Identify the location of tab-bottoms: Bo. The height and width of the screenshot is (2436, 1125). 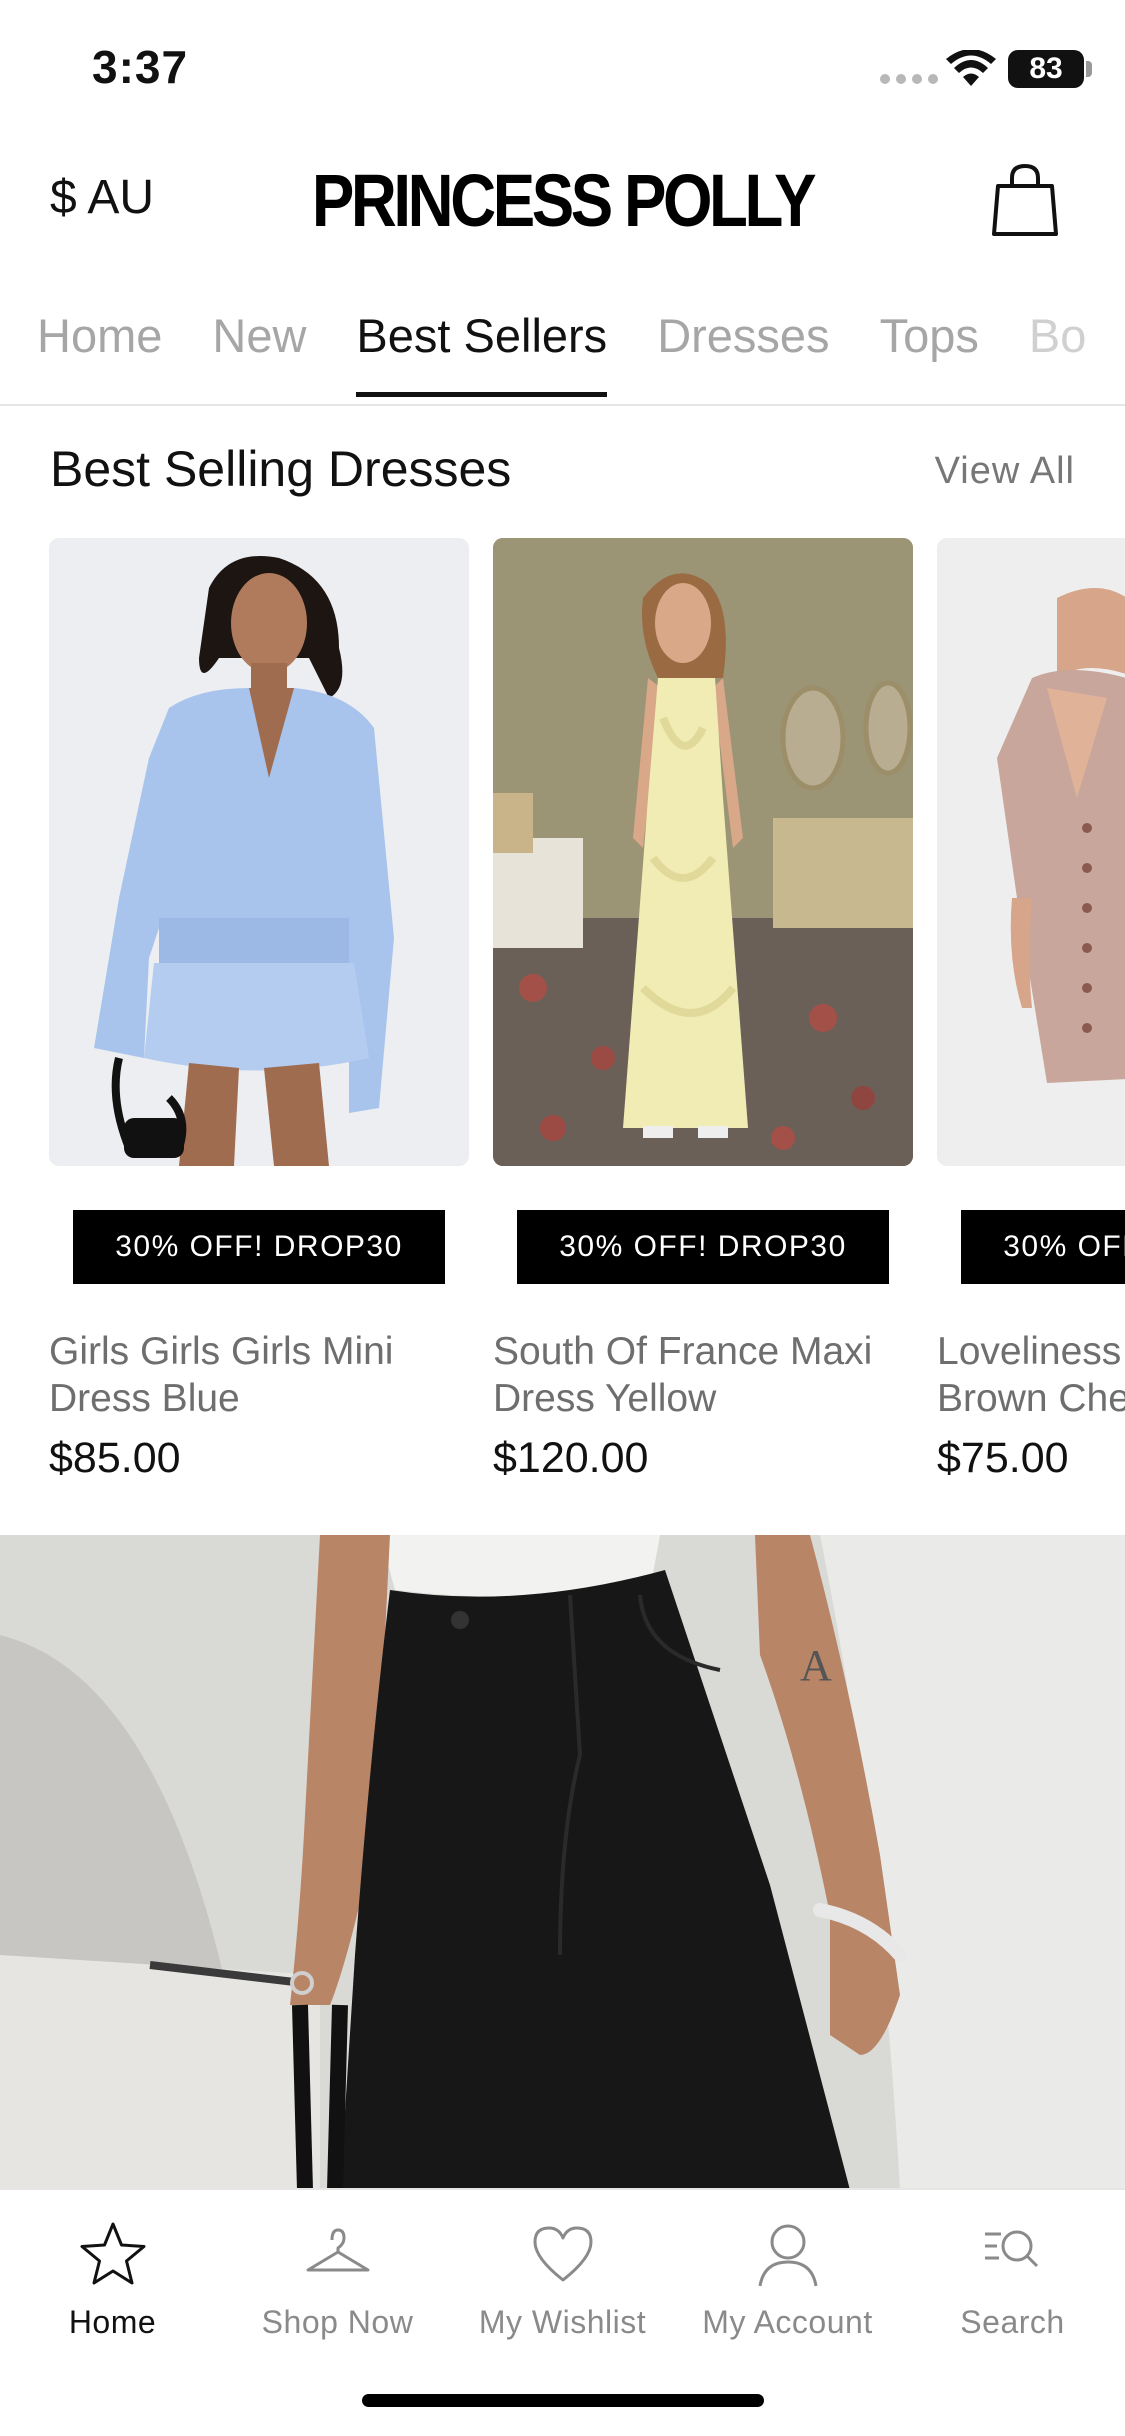
(1058, 352).